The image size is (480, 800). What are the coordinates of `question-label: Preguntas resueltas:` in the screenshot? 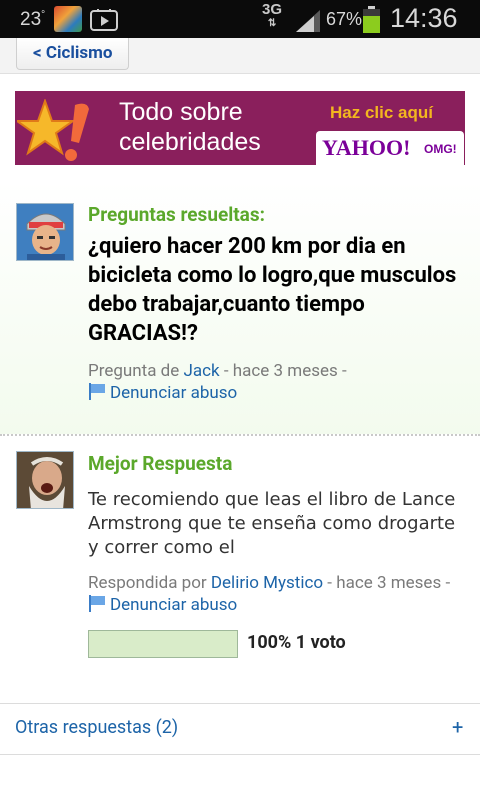 It's located at (176, 214).